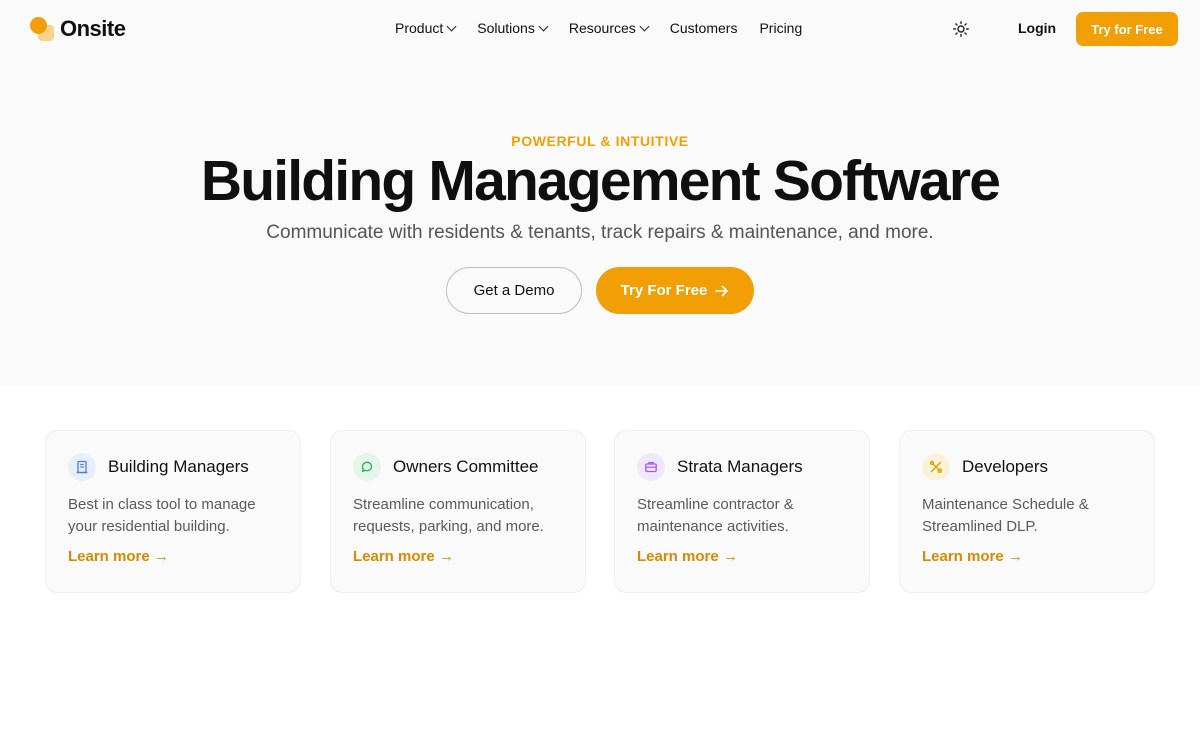  I want to click on card-description: Maintenance Schedule & Streamlined DLP., so click(1005, 515).